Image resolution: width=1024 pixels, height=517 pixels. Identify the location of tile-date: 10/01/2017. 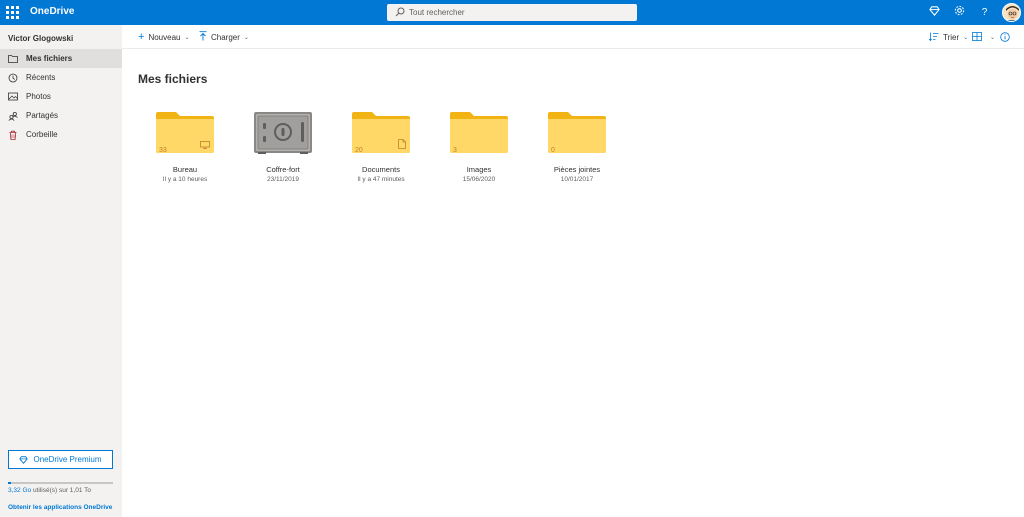
(577, 179).